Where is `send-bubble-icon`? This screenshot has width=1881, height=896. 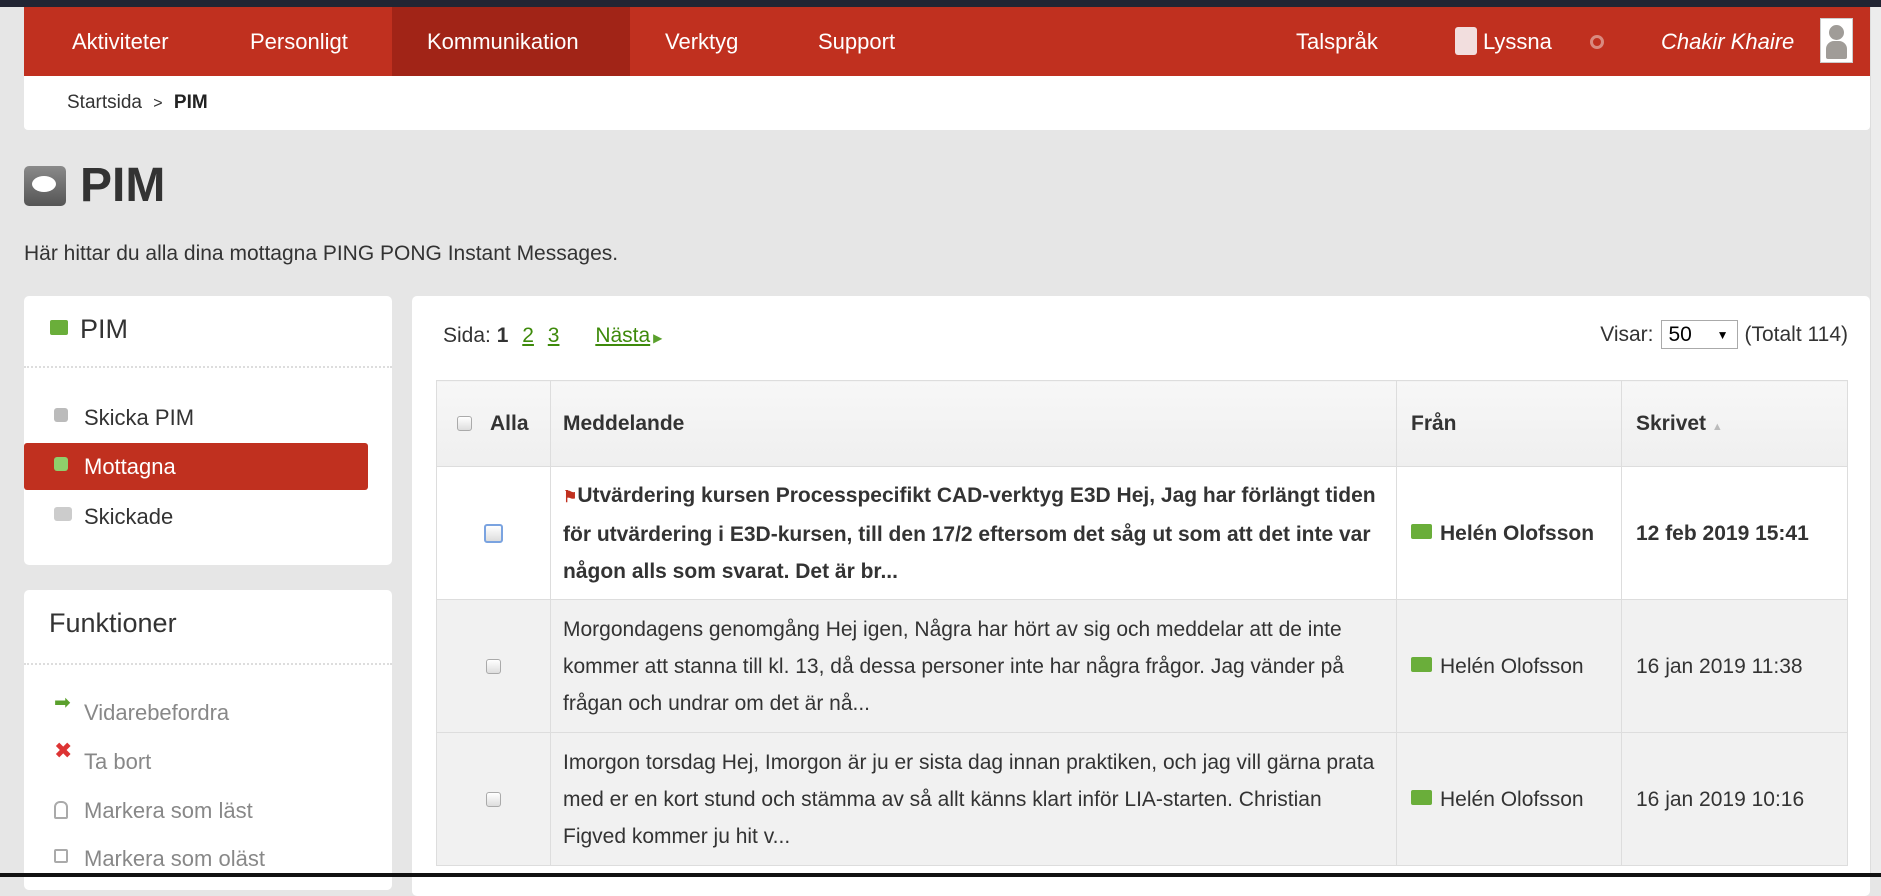
send-bubble-icon is located at coordinates (61, 415).